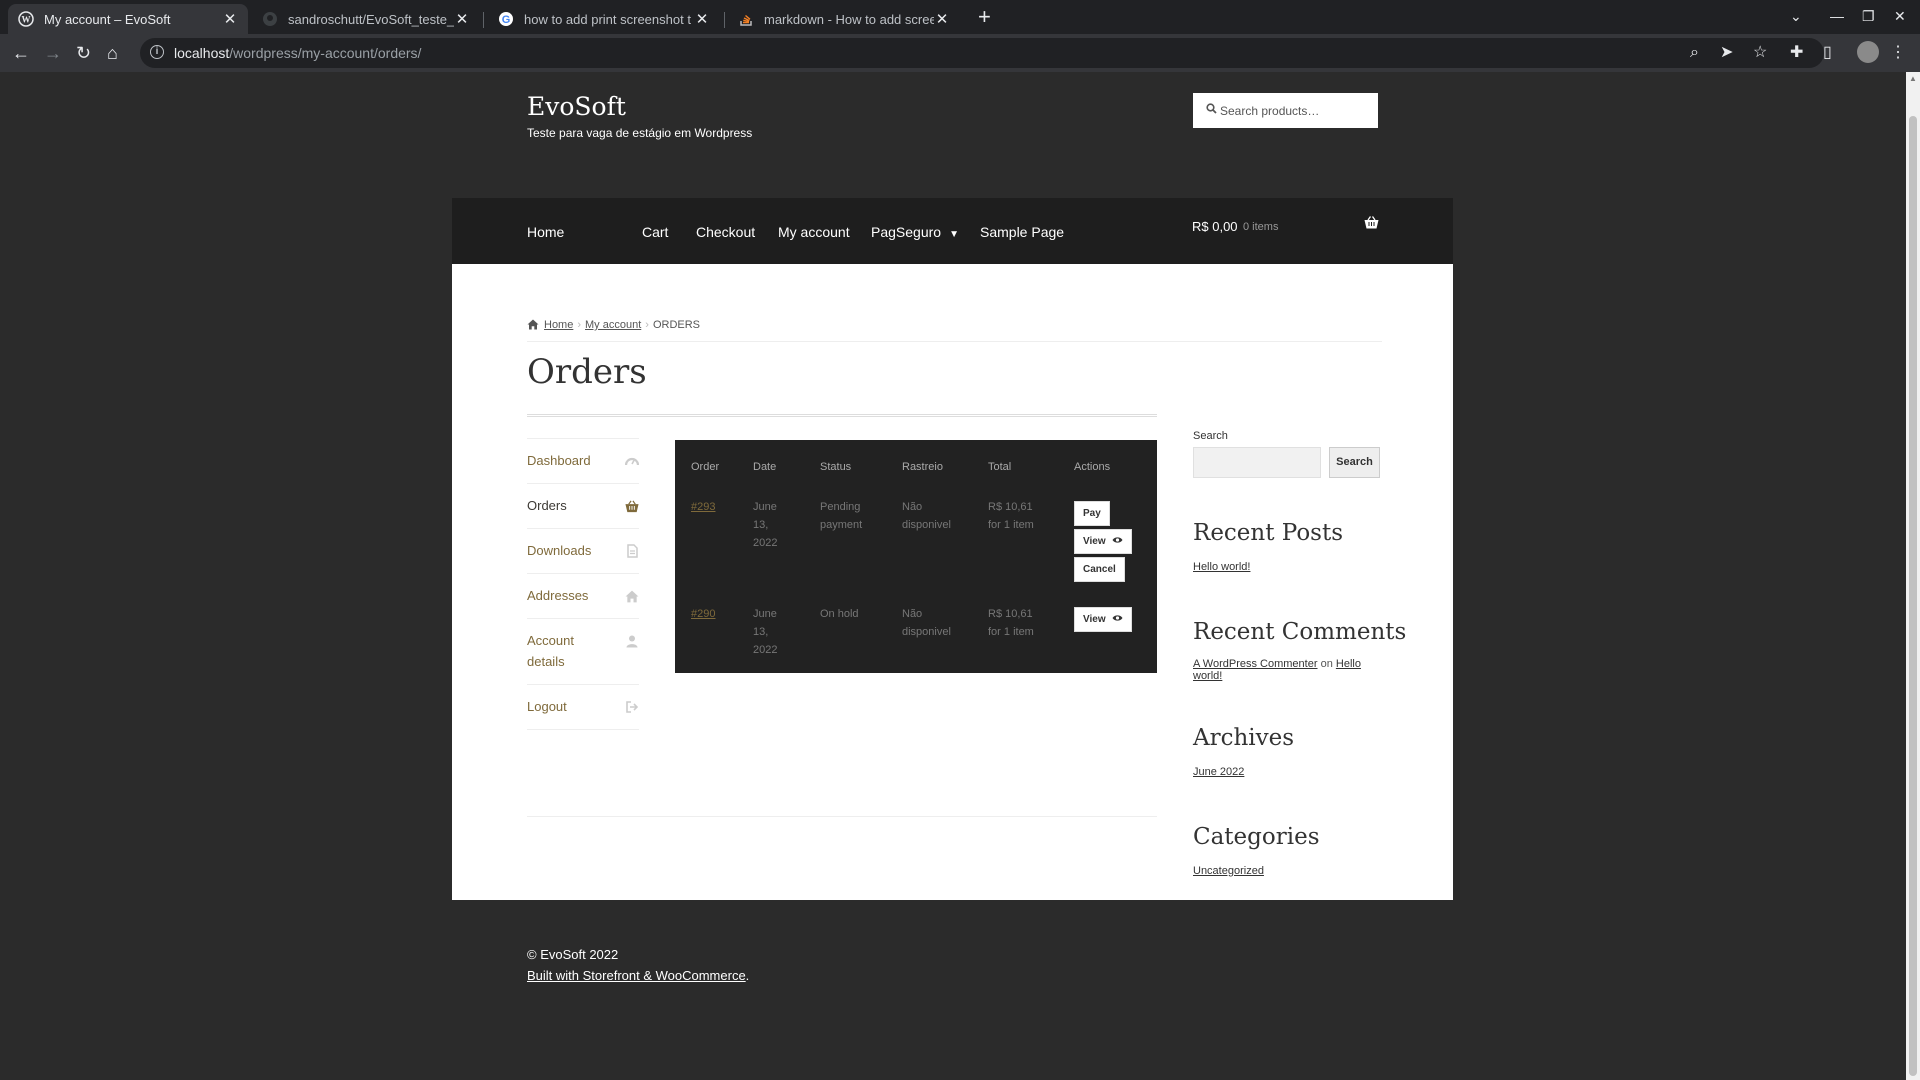  I want to click on table-header: Actions, so click(1092, 467).